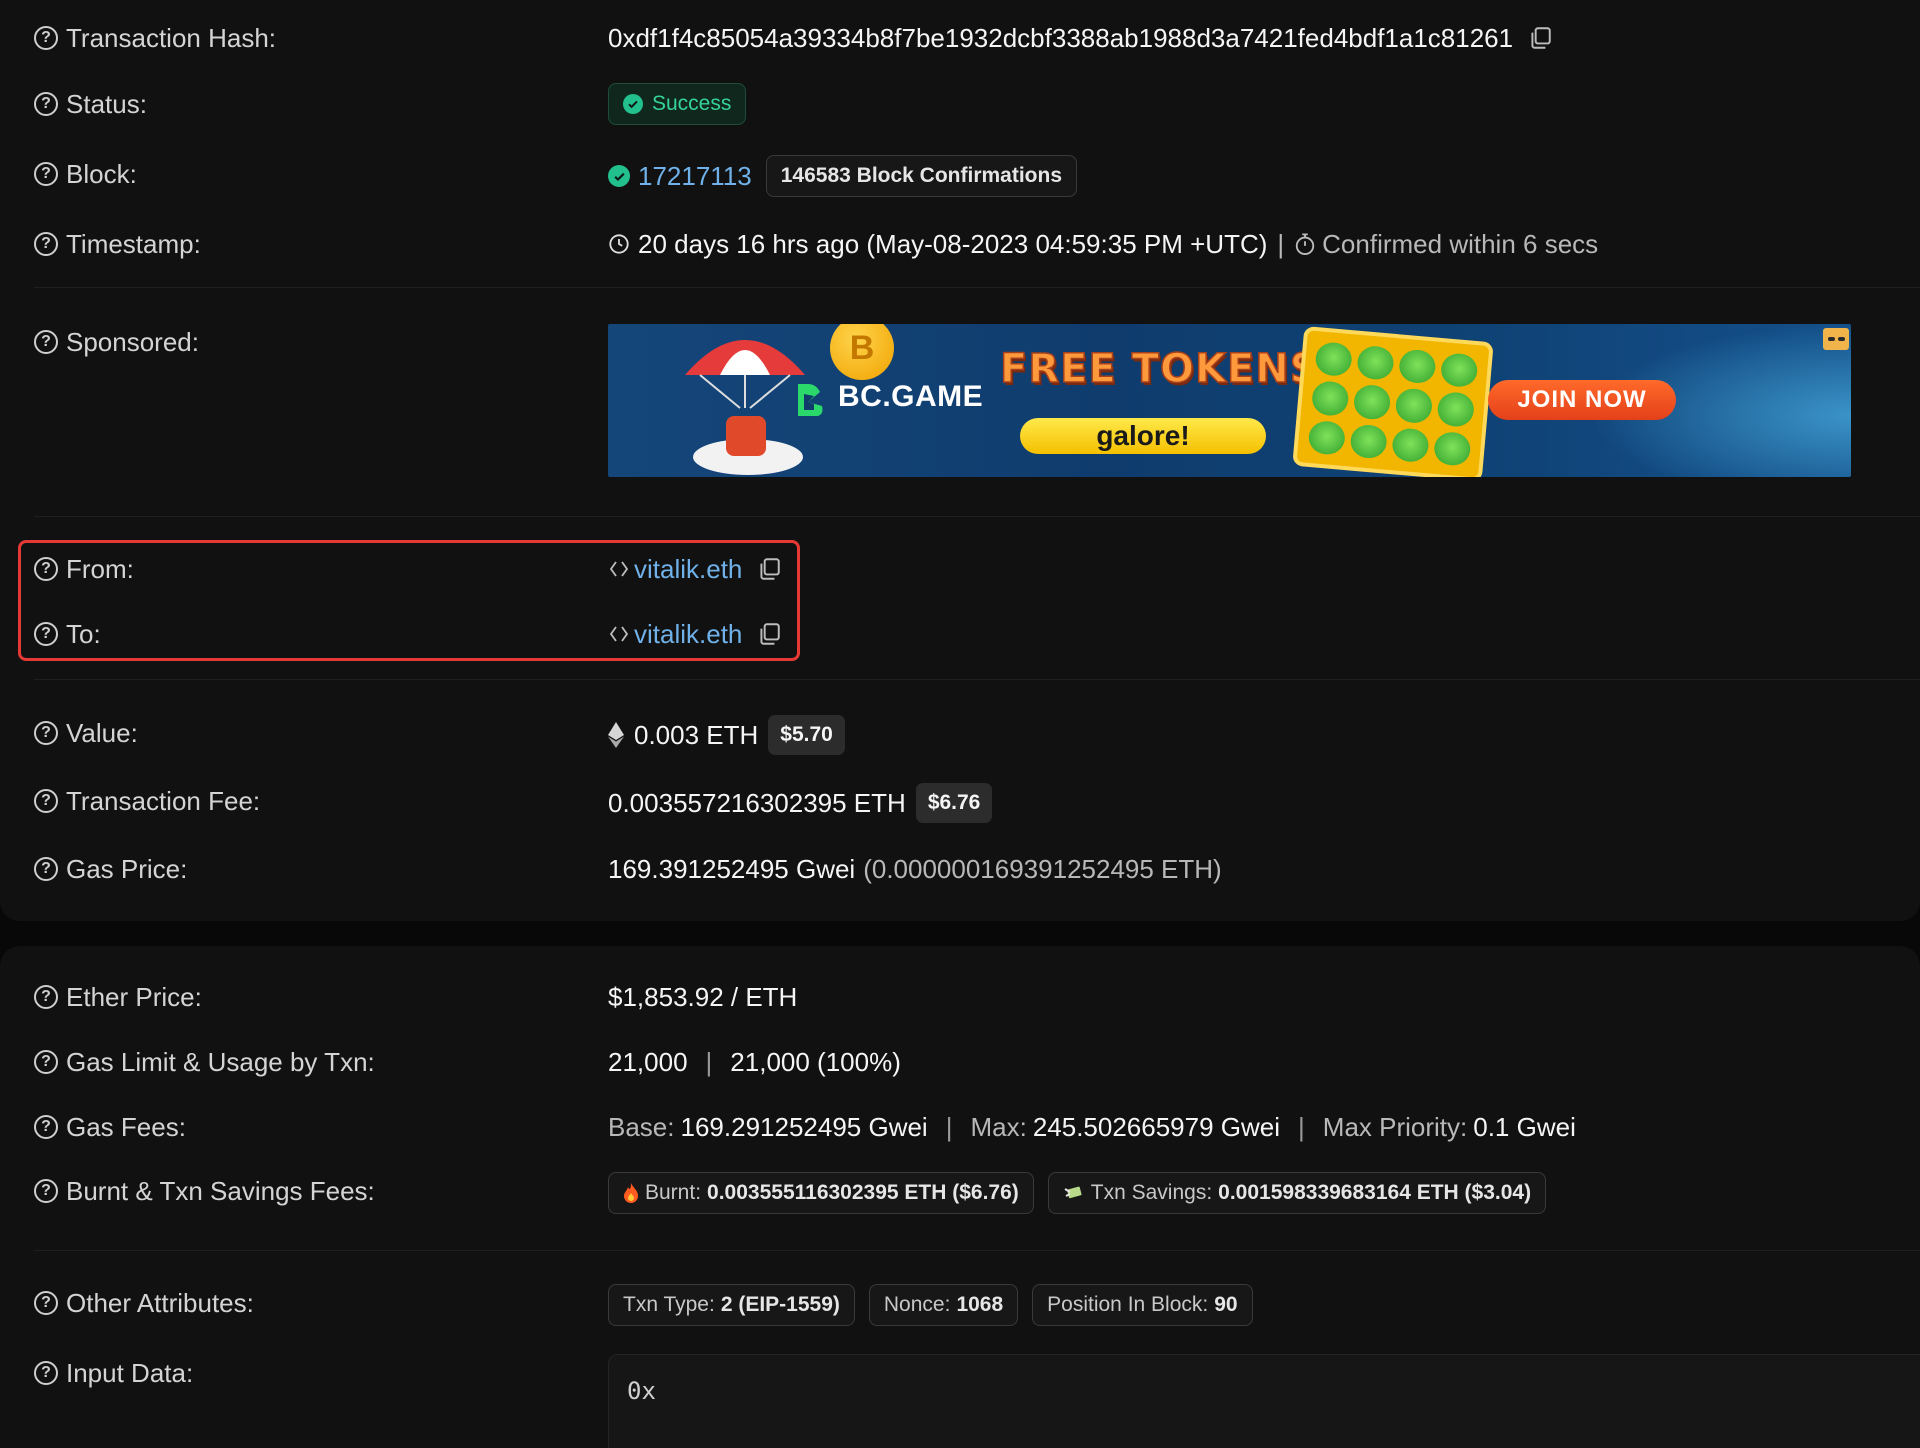  Describe the element at coordinates (648, 1061) in the screenshot. I see `gas-limit: 21,000` at that location.